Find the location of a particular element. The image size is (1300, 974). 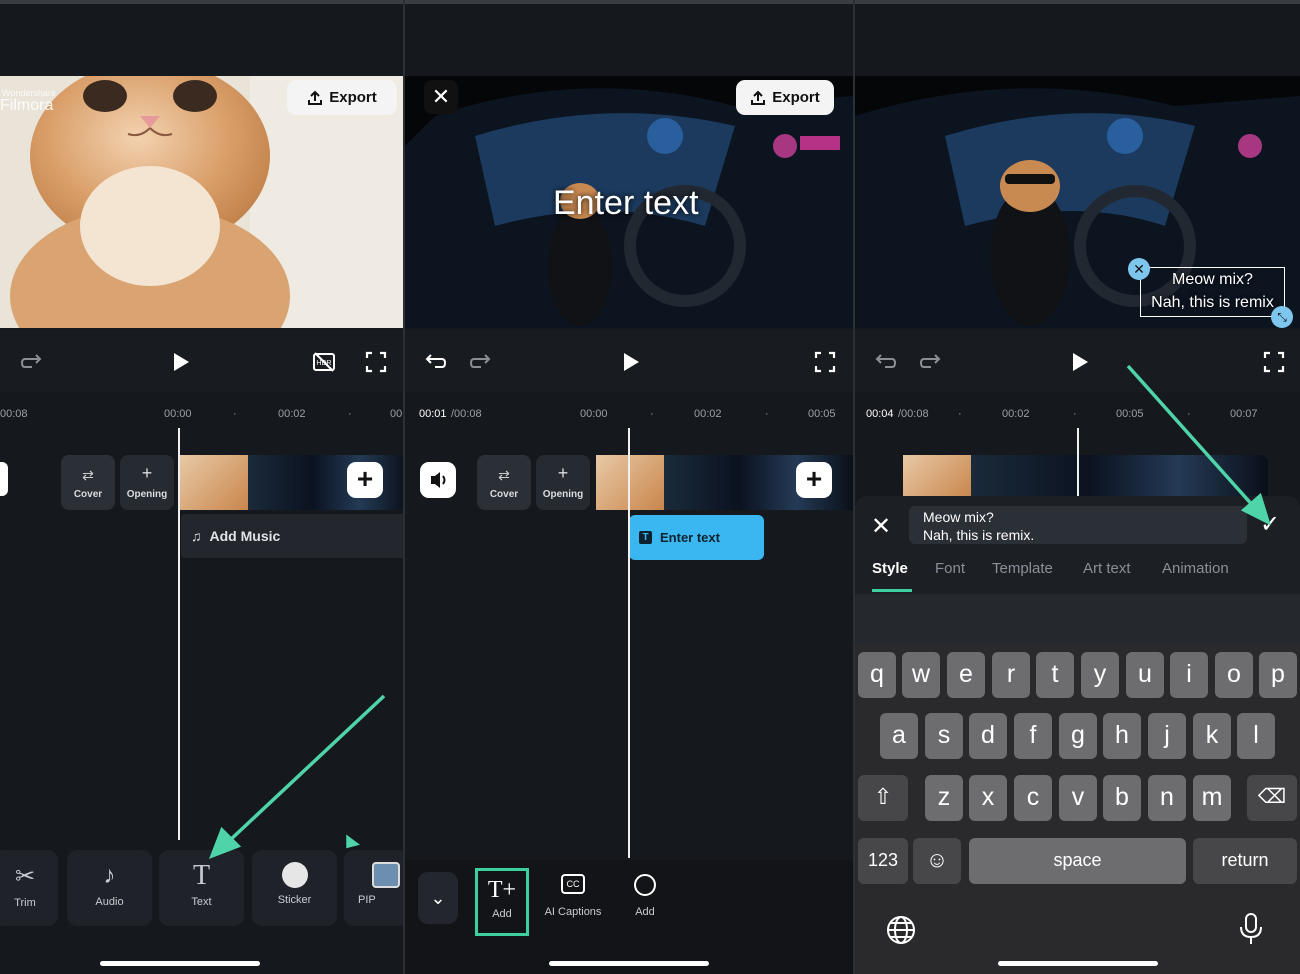

toolbar-text: T Text is located at coordinates (201, 888).